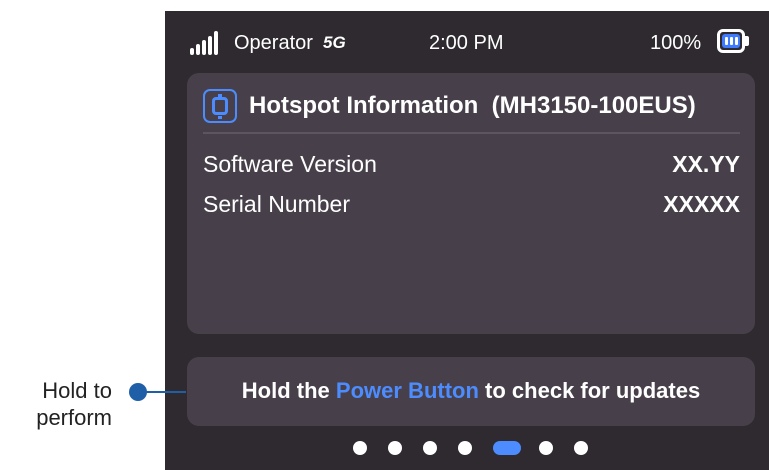 The image size is (769, 470). What do you see at coordinates (593, 105) in the screenshot?
I see `device-model: (MH3150-100EUS)` at bounding box center [593, 105].